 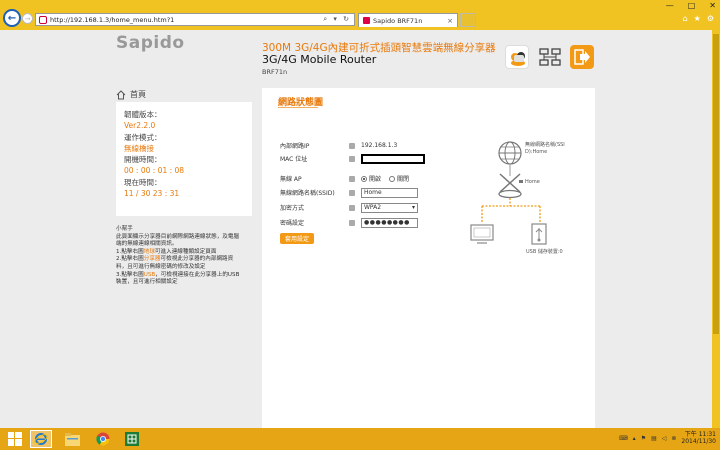 I want to click on scroll-thumb, so click(x=716, y=184).